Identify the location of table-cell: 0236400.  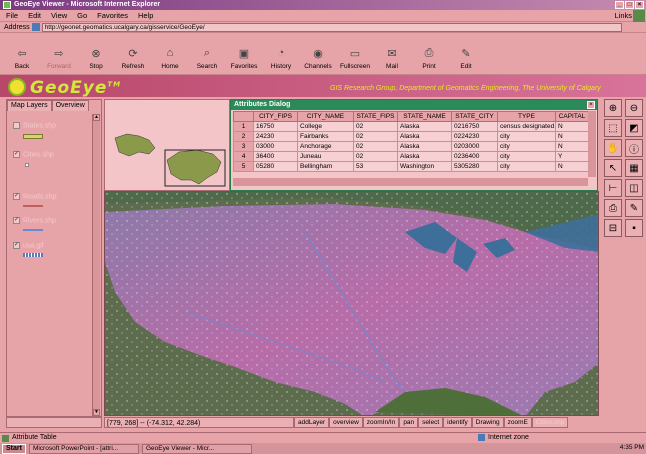
(474, 156).